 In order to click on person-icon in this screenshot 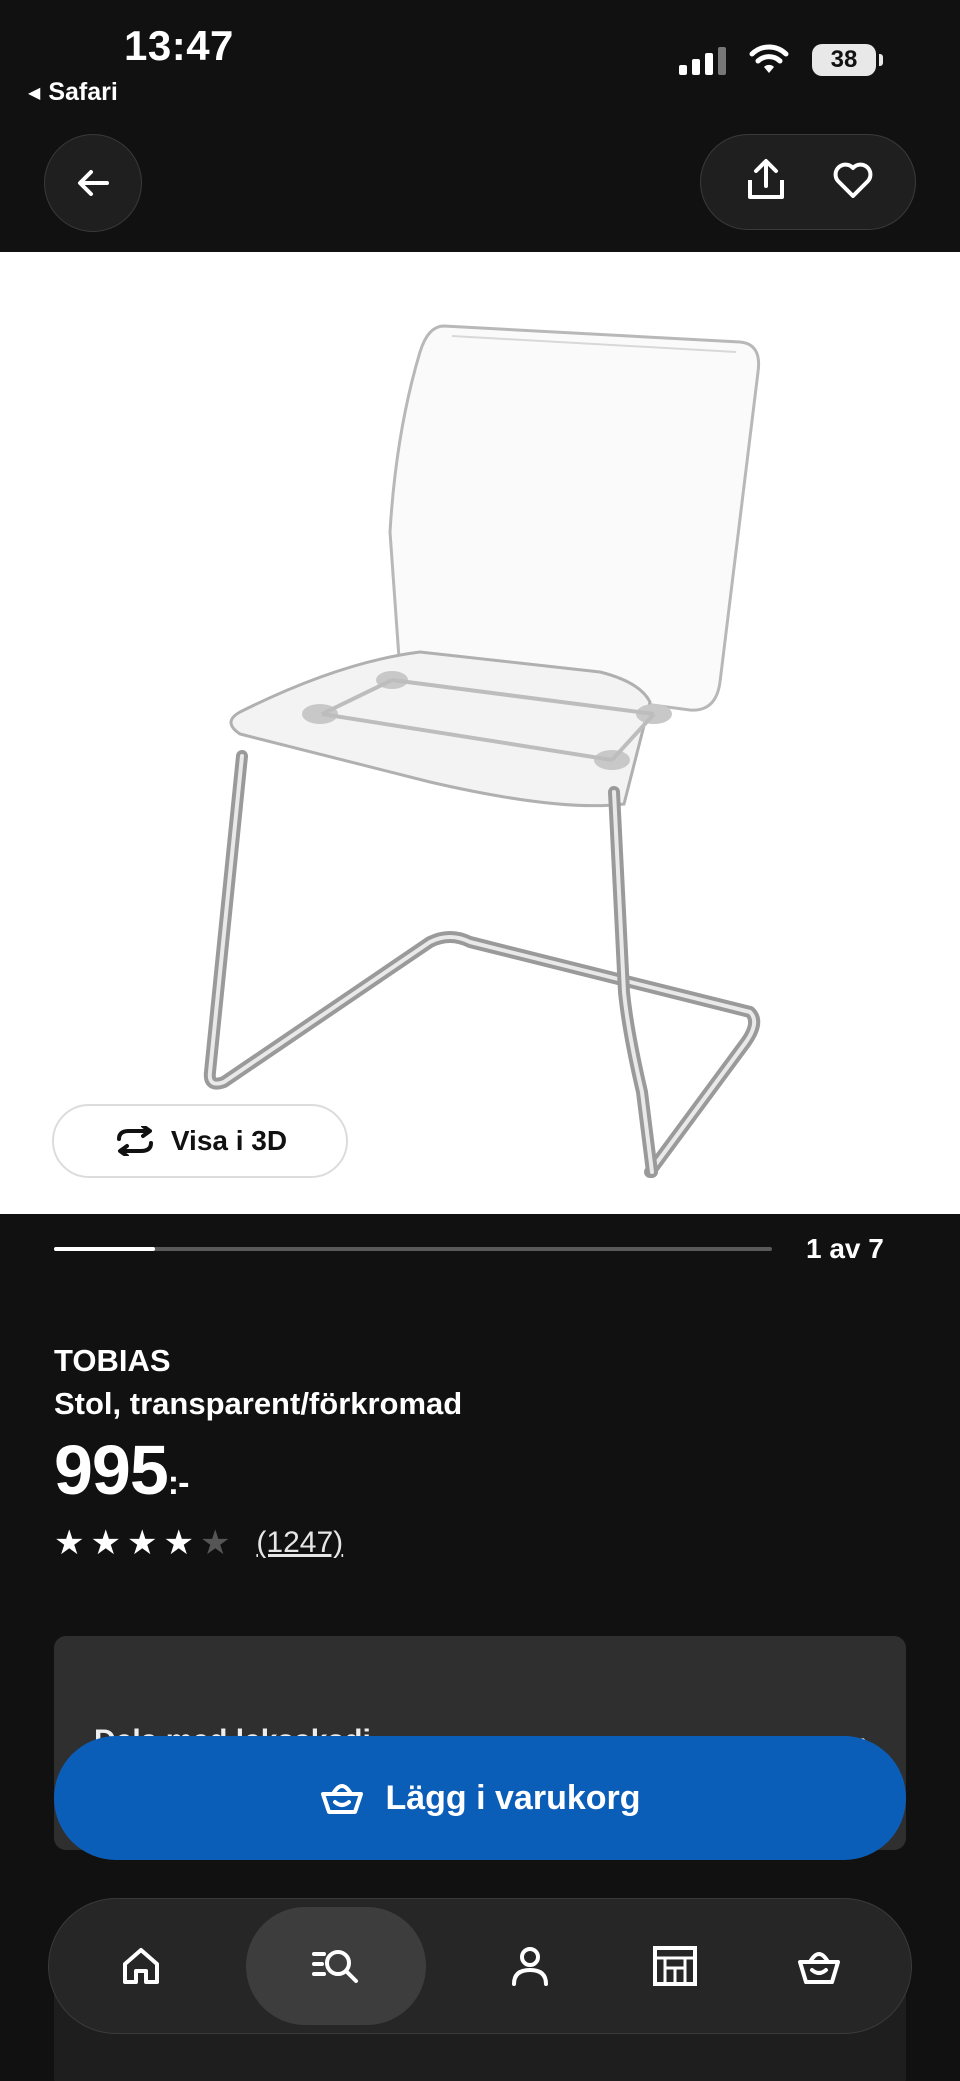, I will do `click(530, 1966)`.